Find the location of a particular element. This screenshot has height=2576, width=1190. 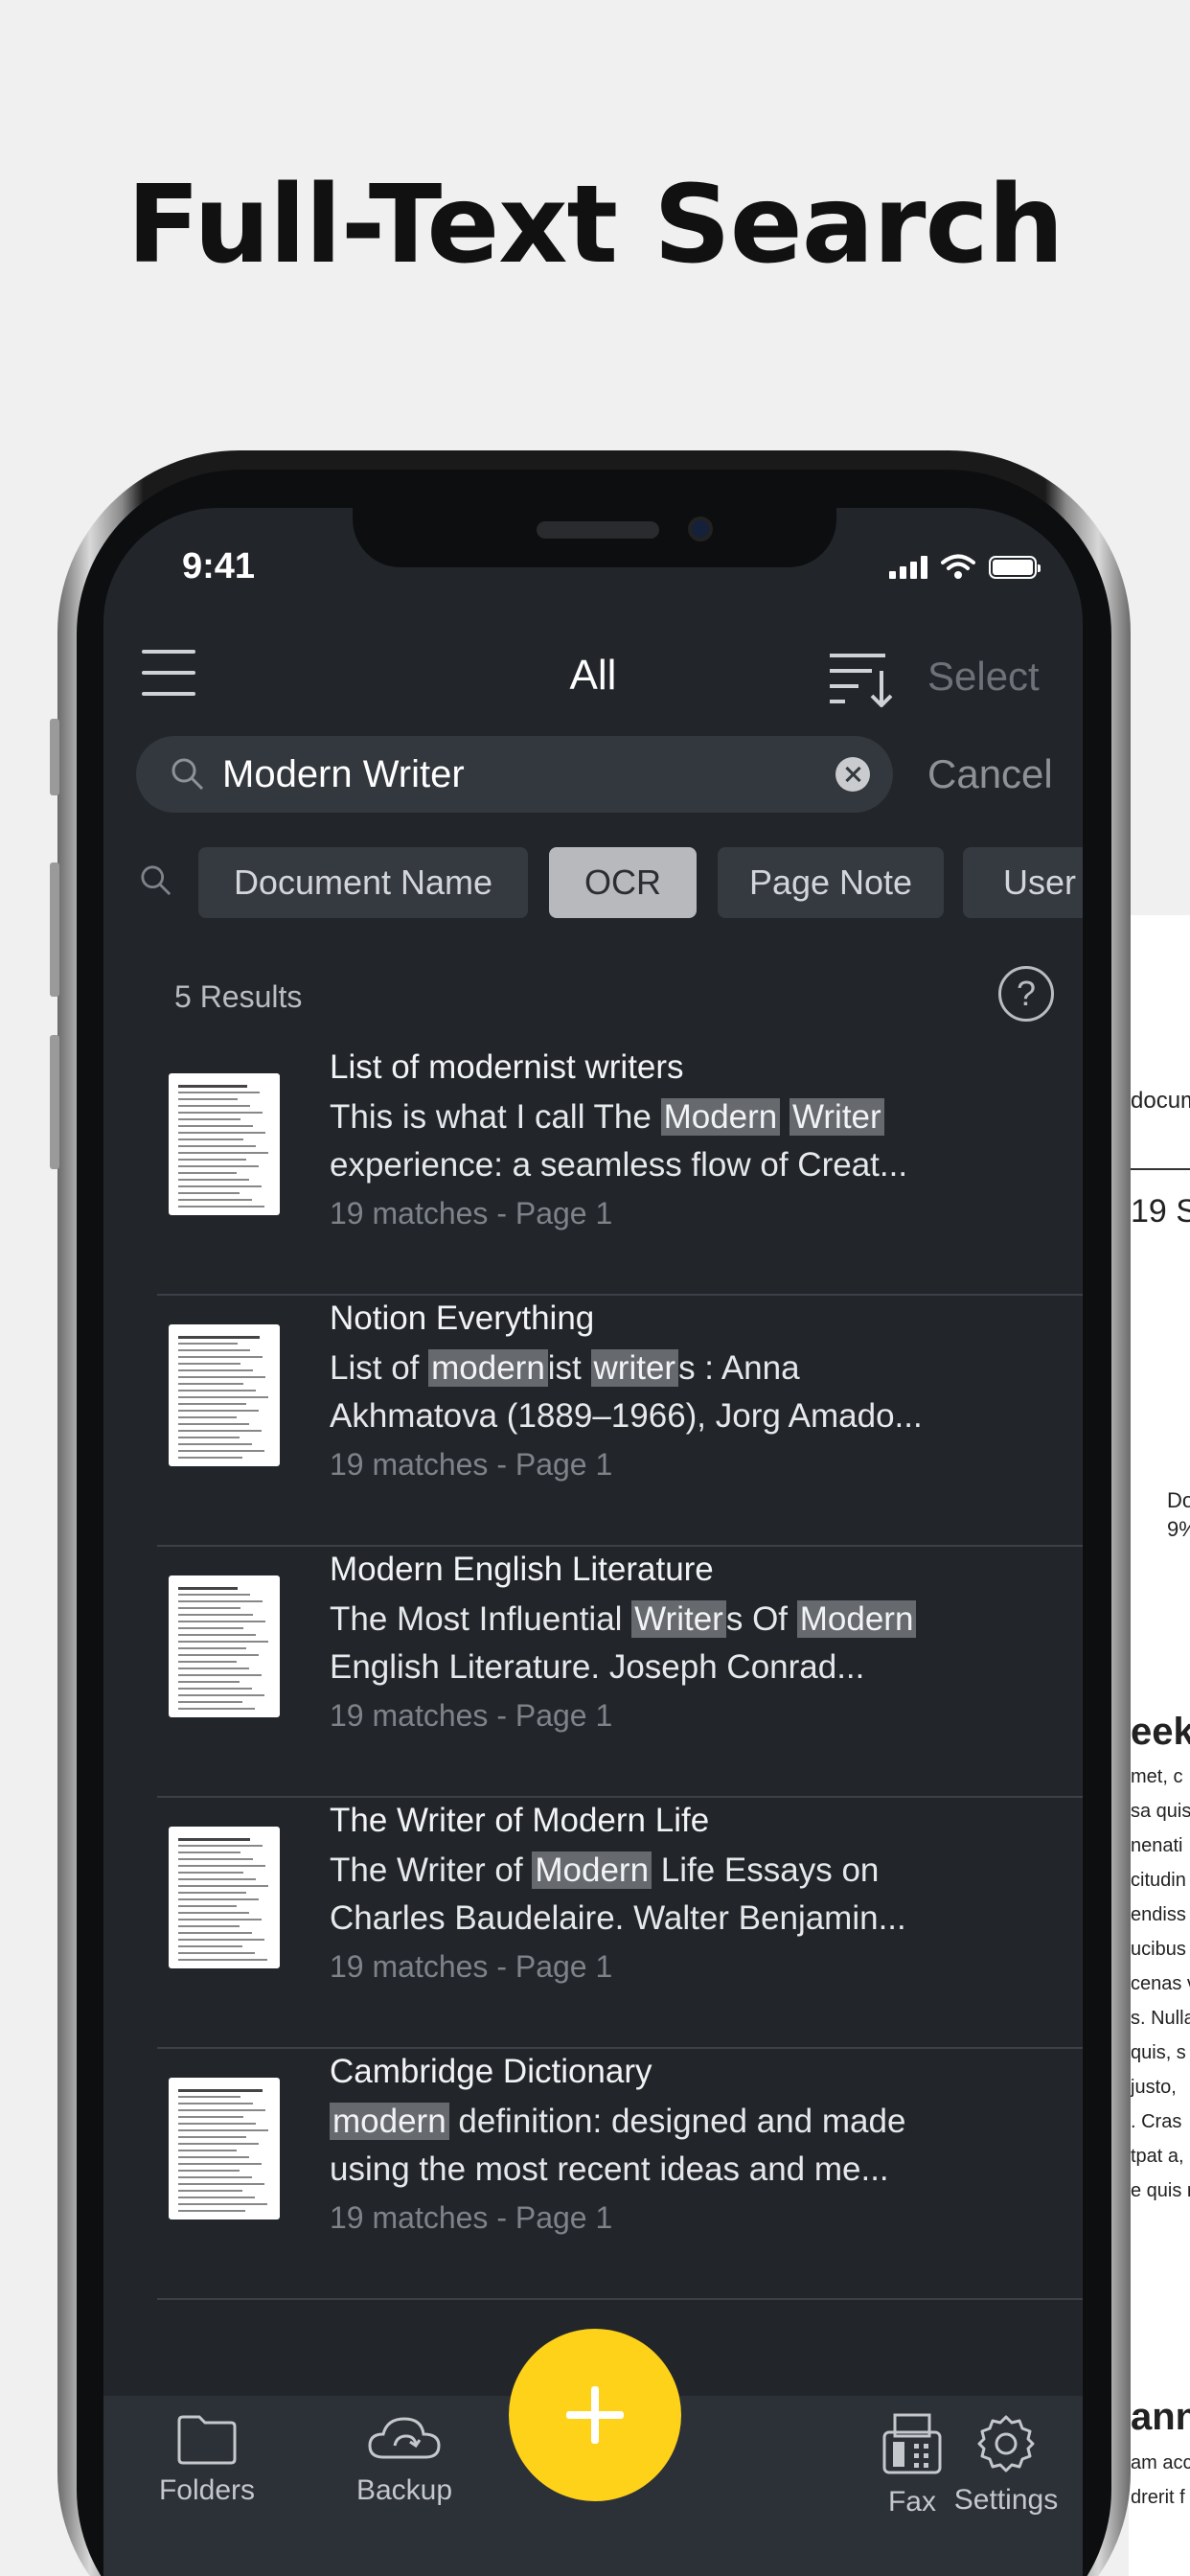

filter-chip-page-note: Page Note is located at coordinates (831, 882).